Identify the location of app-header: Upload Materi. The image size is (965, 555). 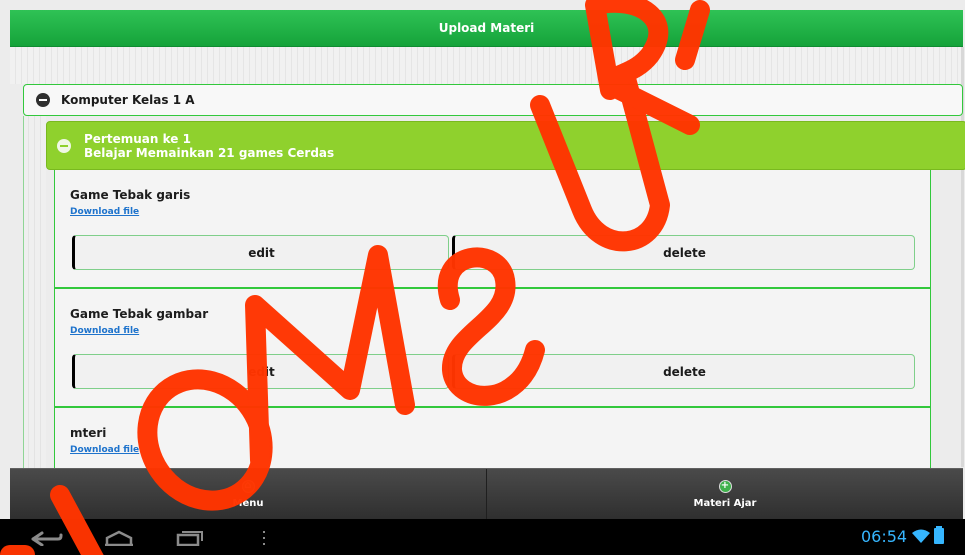
(486, 28).